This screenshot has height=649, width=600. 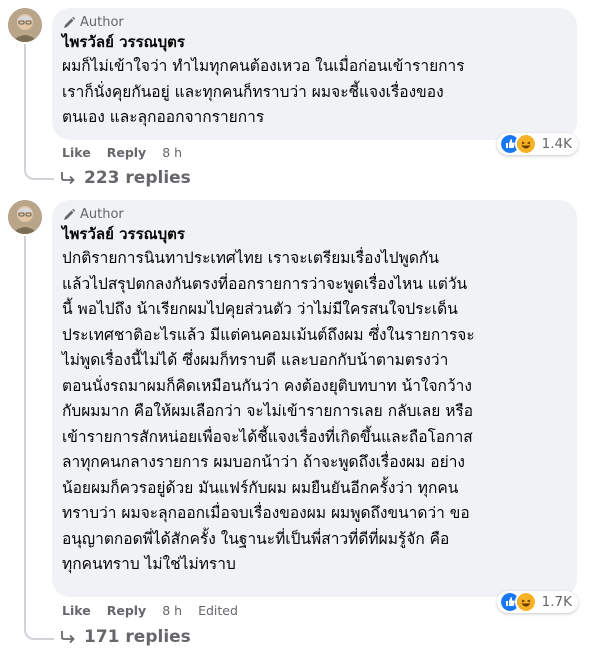 I want to click on comment-actions: Like Reply 8 h Edited, so click(x=158, y=610).